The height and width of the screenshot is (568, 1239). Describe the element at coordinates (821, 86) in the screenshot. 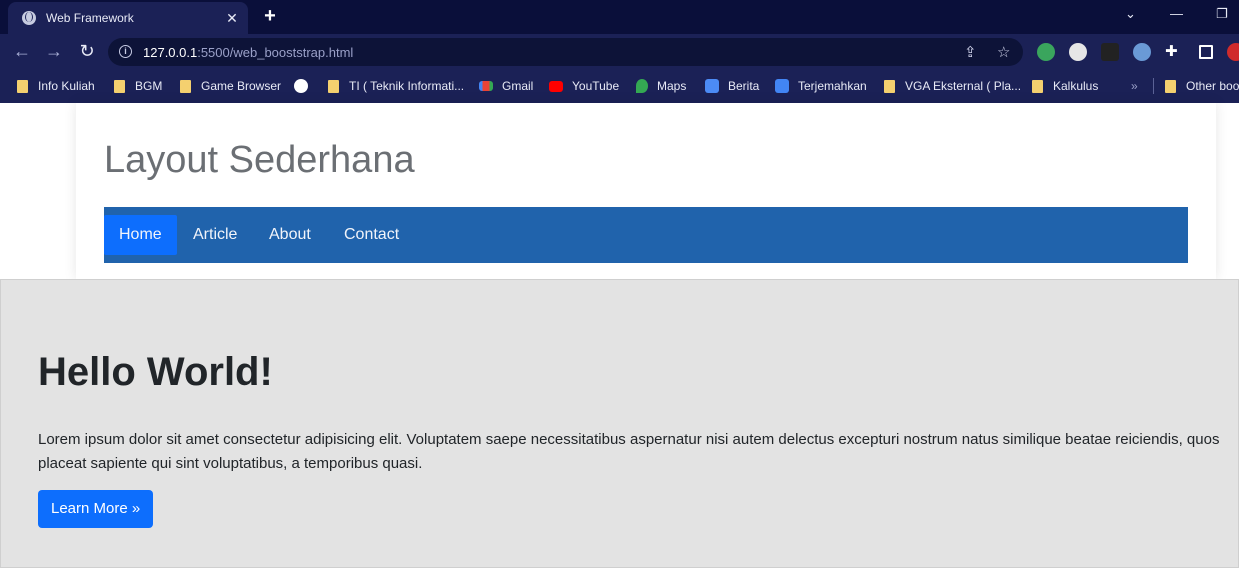

I see `bookmark-terjemahkan: Terjemahkan` at that location.